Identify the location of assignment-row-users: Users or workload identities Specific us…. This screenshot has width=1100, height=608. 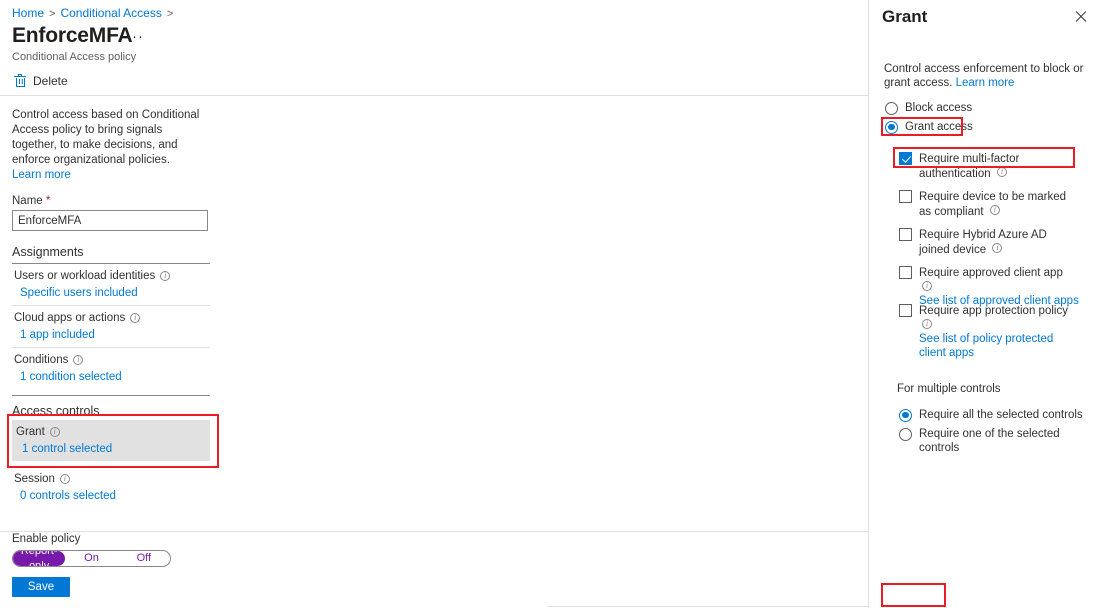
(111, 284).